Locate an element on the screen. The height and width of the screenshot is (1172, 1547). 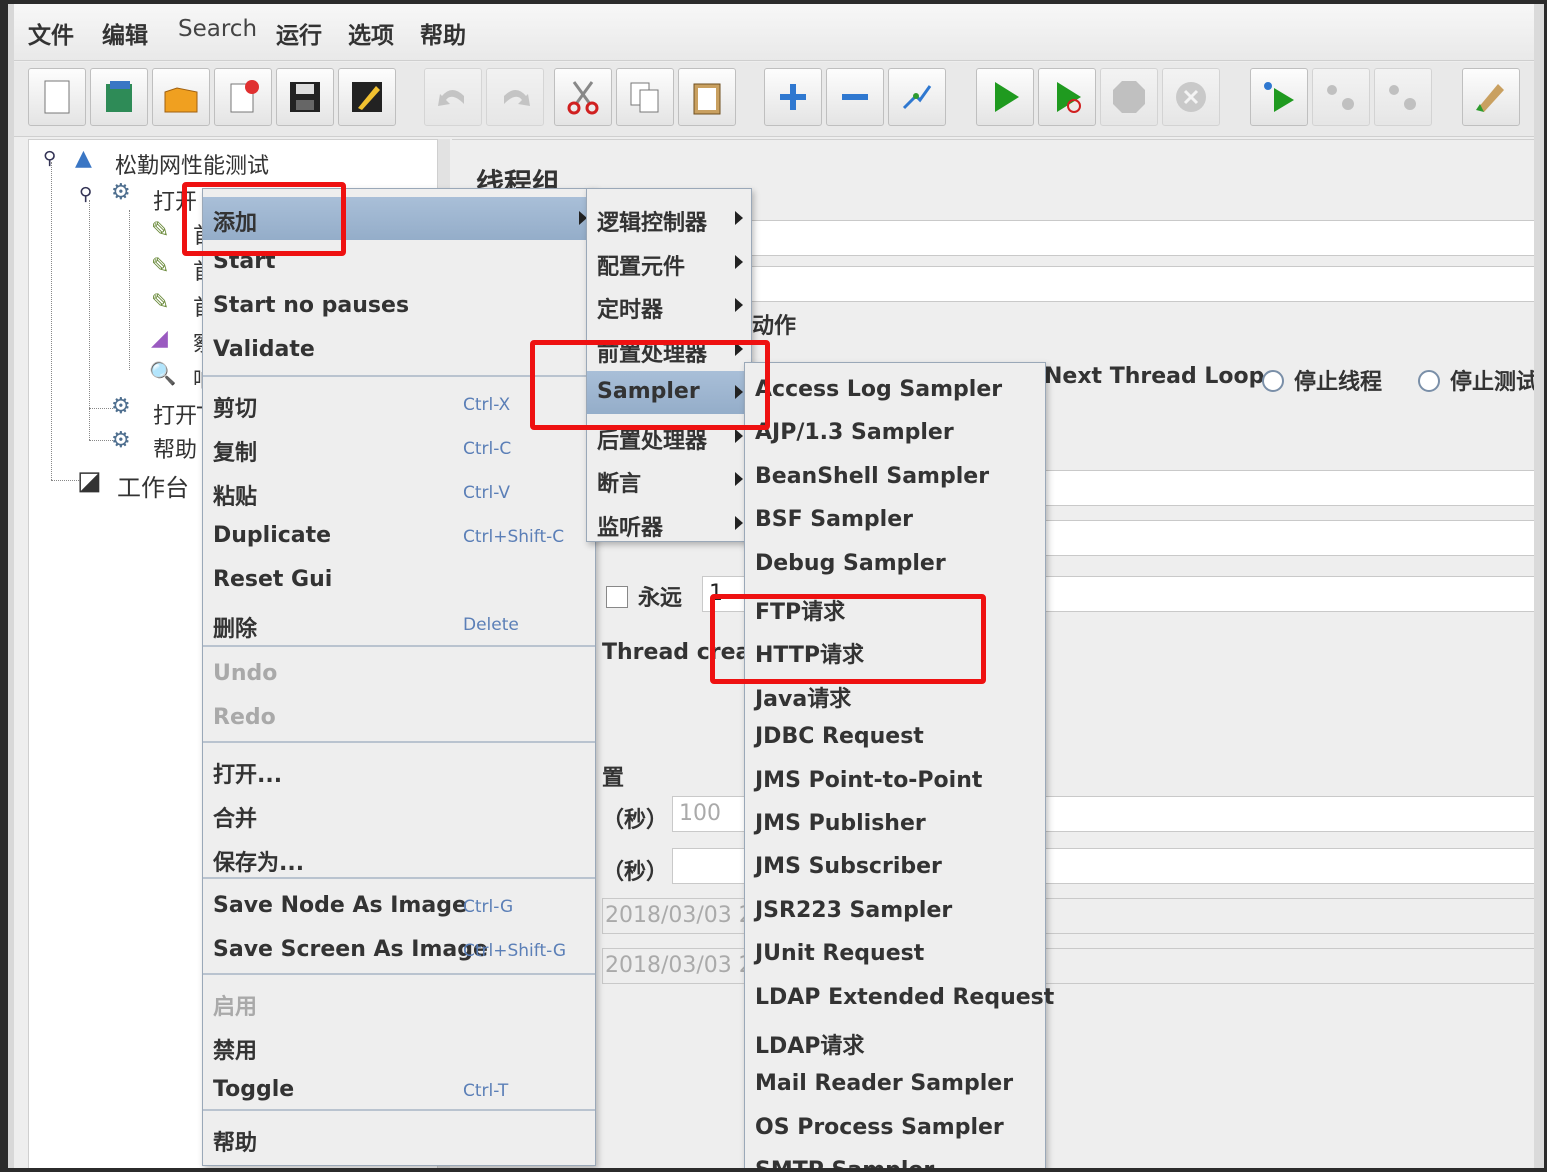
stop-thread-option: 停止线程 is located at coordinates (1322, 380).